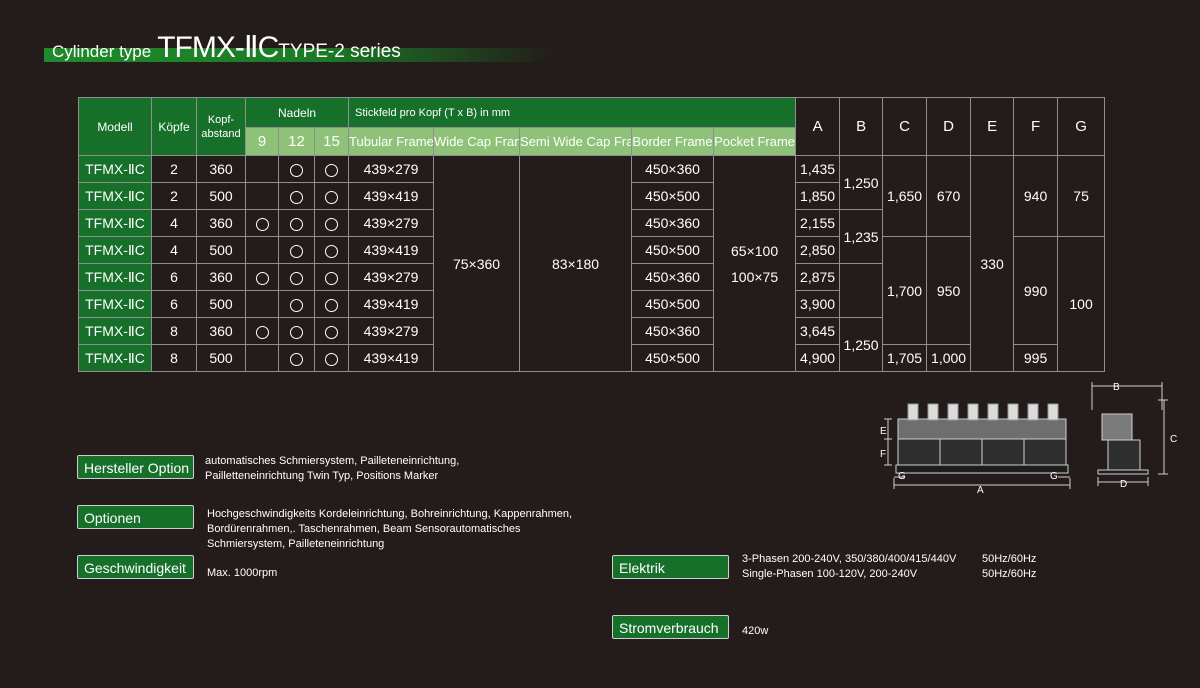  What do you see at coordinates (174, 169) in the screenshot?
I see `cell-heads: 2` at bounding box center [174, 169].